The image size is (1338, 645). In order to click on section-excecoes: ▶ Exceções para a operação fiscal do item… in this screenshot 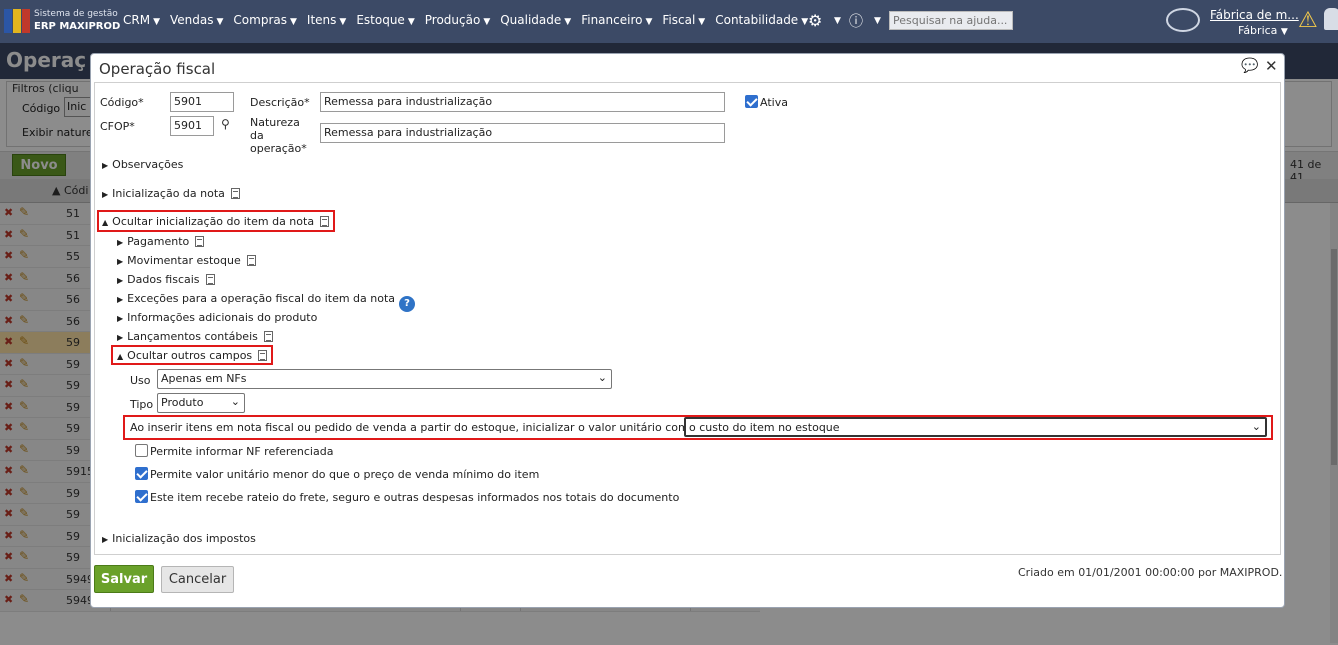, I will do `click(266, 302)`.